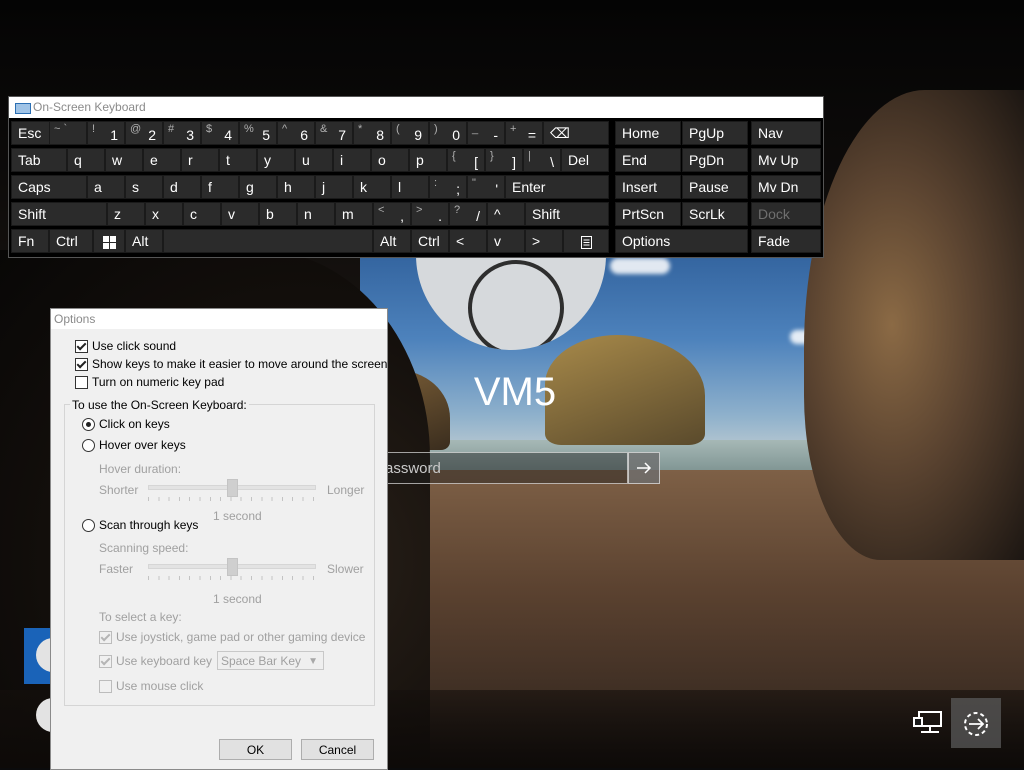 The height and width of the screenshot is (770, 1024). I want to click on numeric-keypad-checkbox: Turn on numeric key pad, so click(149, 382).